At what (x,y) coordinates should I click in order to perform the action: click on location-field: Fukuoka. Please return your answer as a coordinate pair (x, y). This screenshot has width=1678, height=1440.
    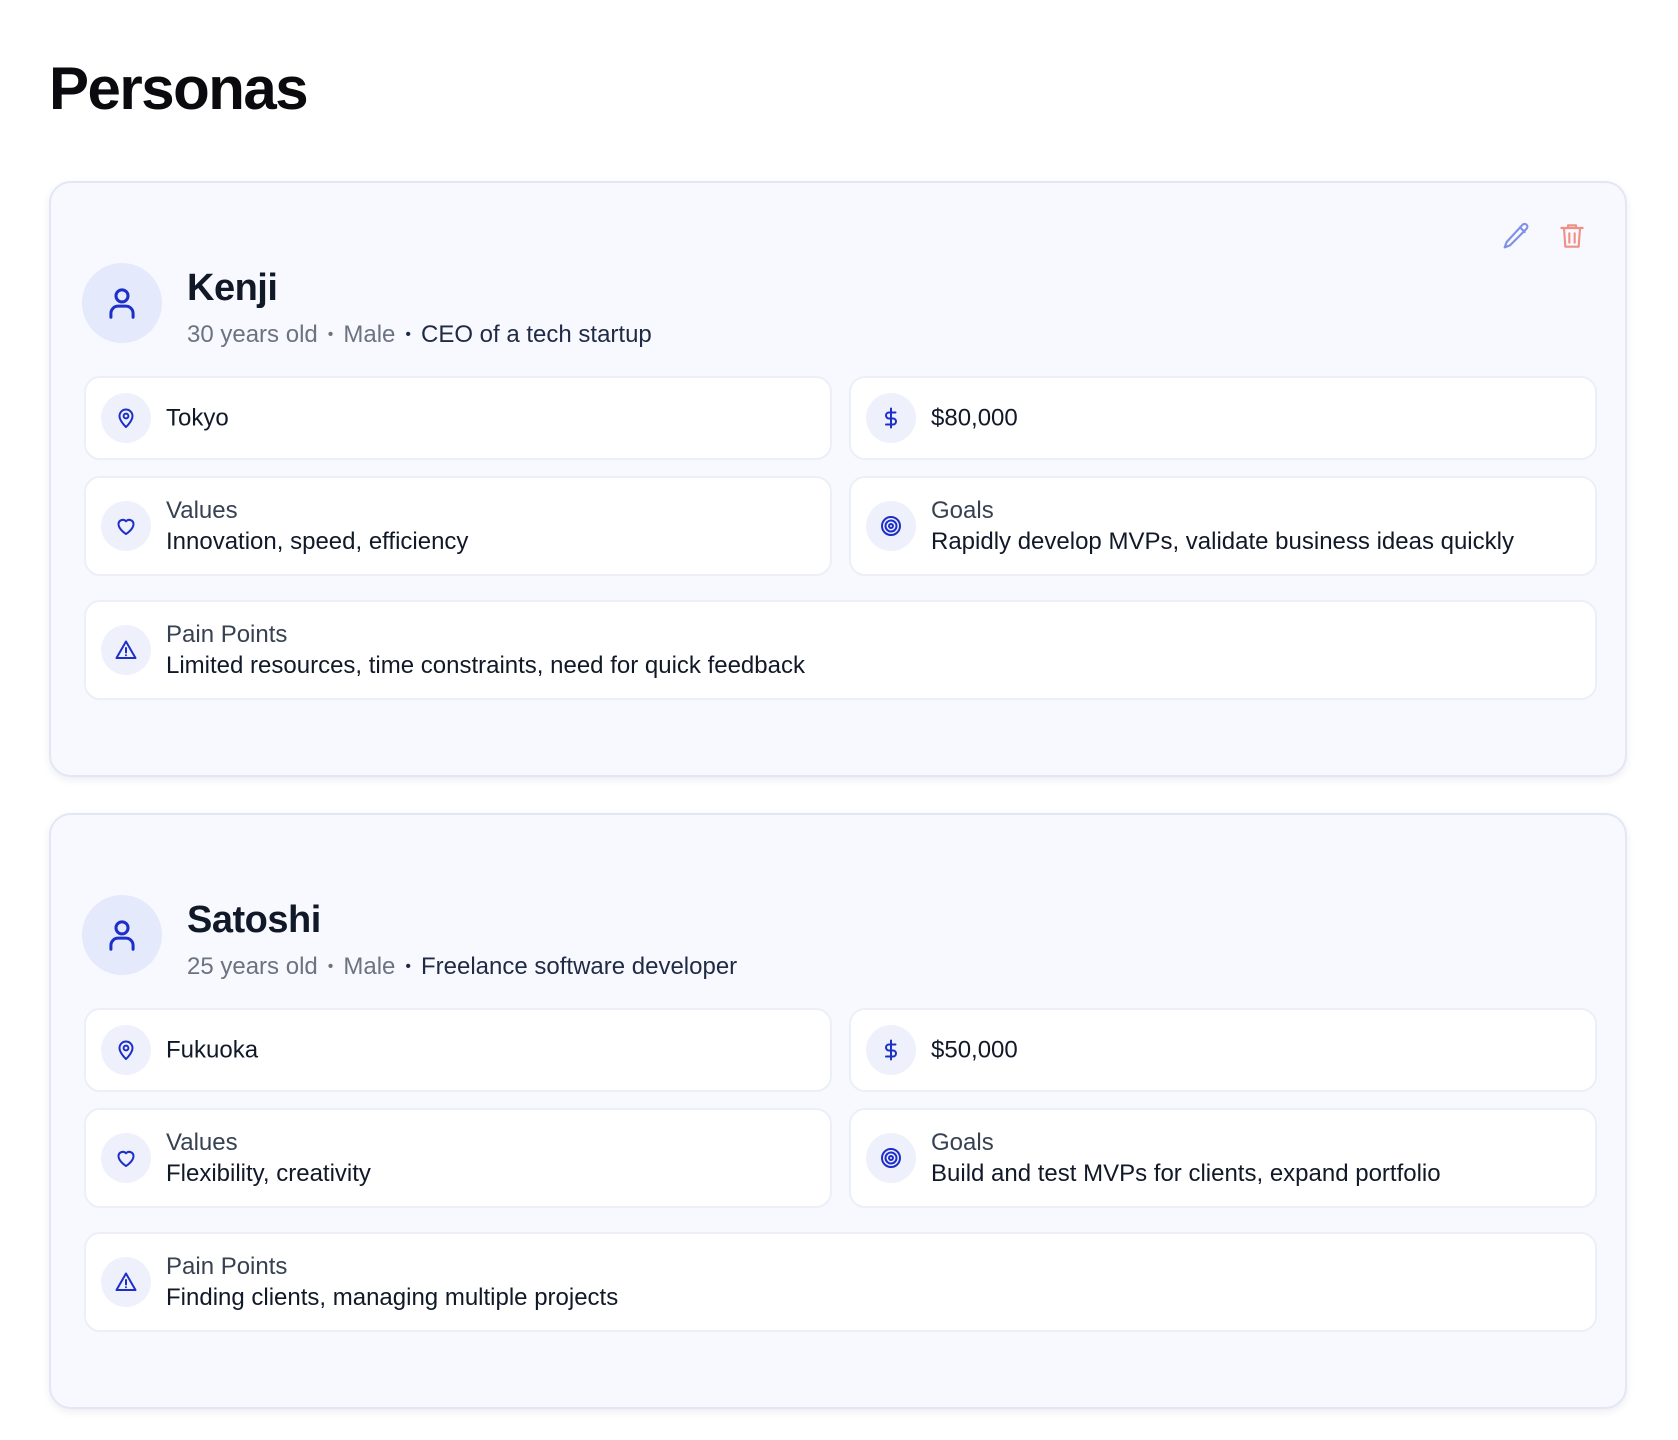
    Looking at the image, I should click on (458, 1050).